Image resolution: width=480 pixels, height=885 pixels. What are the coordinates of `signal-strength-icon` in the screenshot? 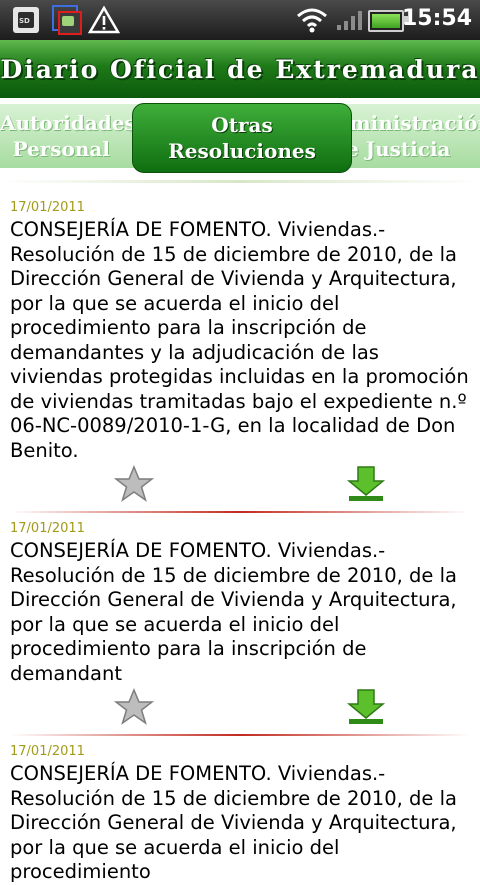 It's located at (350, 22).